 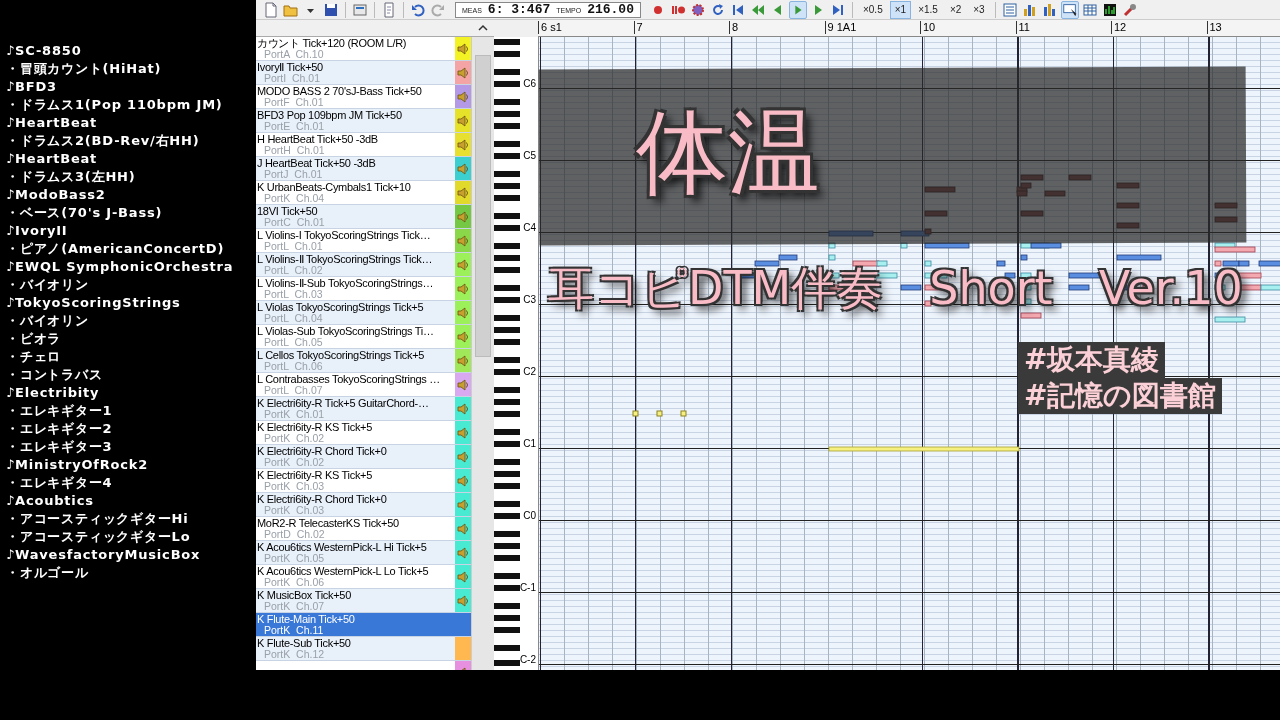 What do you see at coordinates (98, 519) in the screenshot?
I see `instrument-line: ・アコースティックギターHi` at bounding box center [98, 519].